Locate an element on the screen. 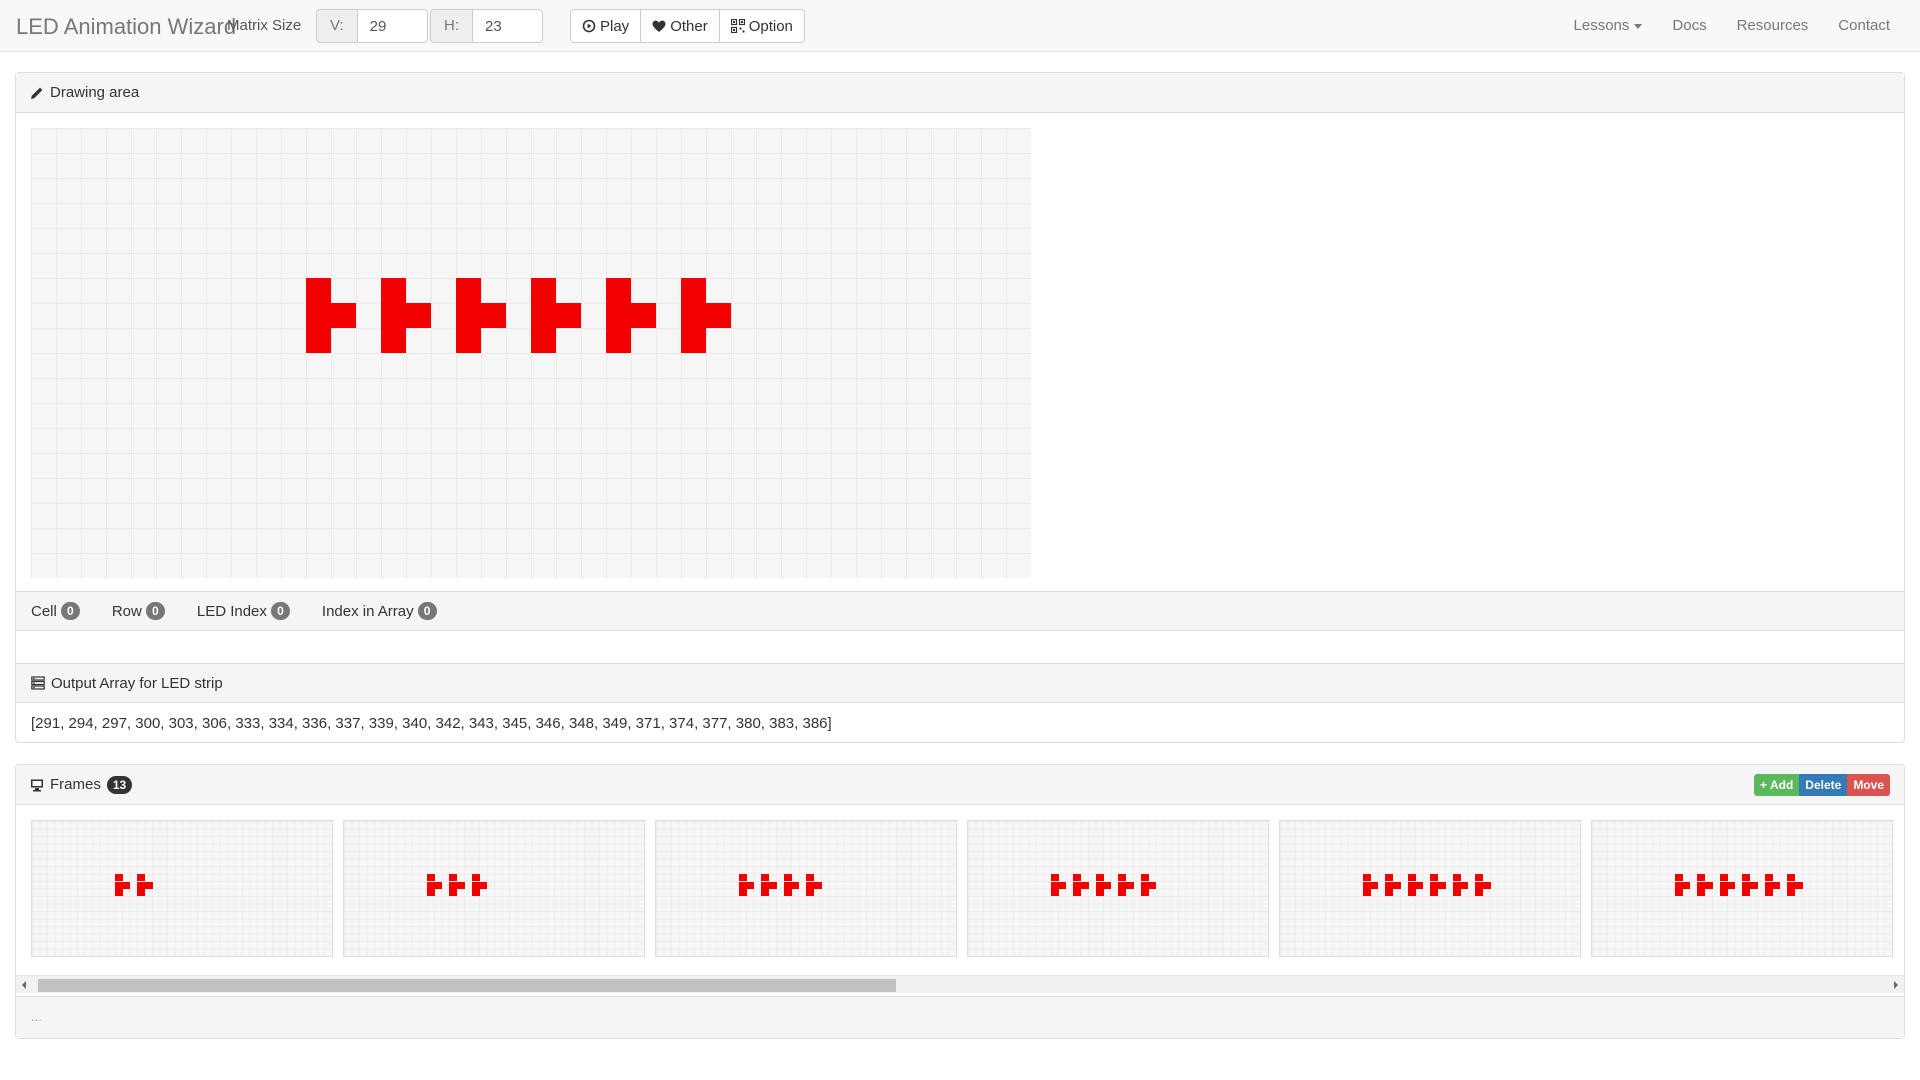  array-icon is located at coordinates (38, 683).